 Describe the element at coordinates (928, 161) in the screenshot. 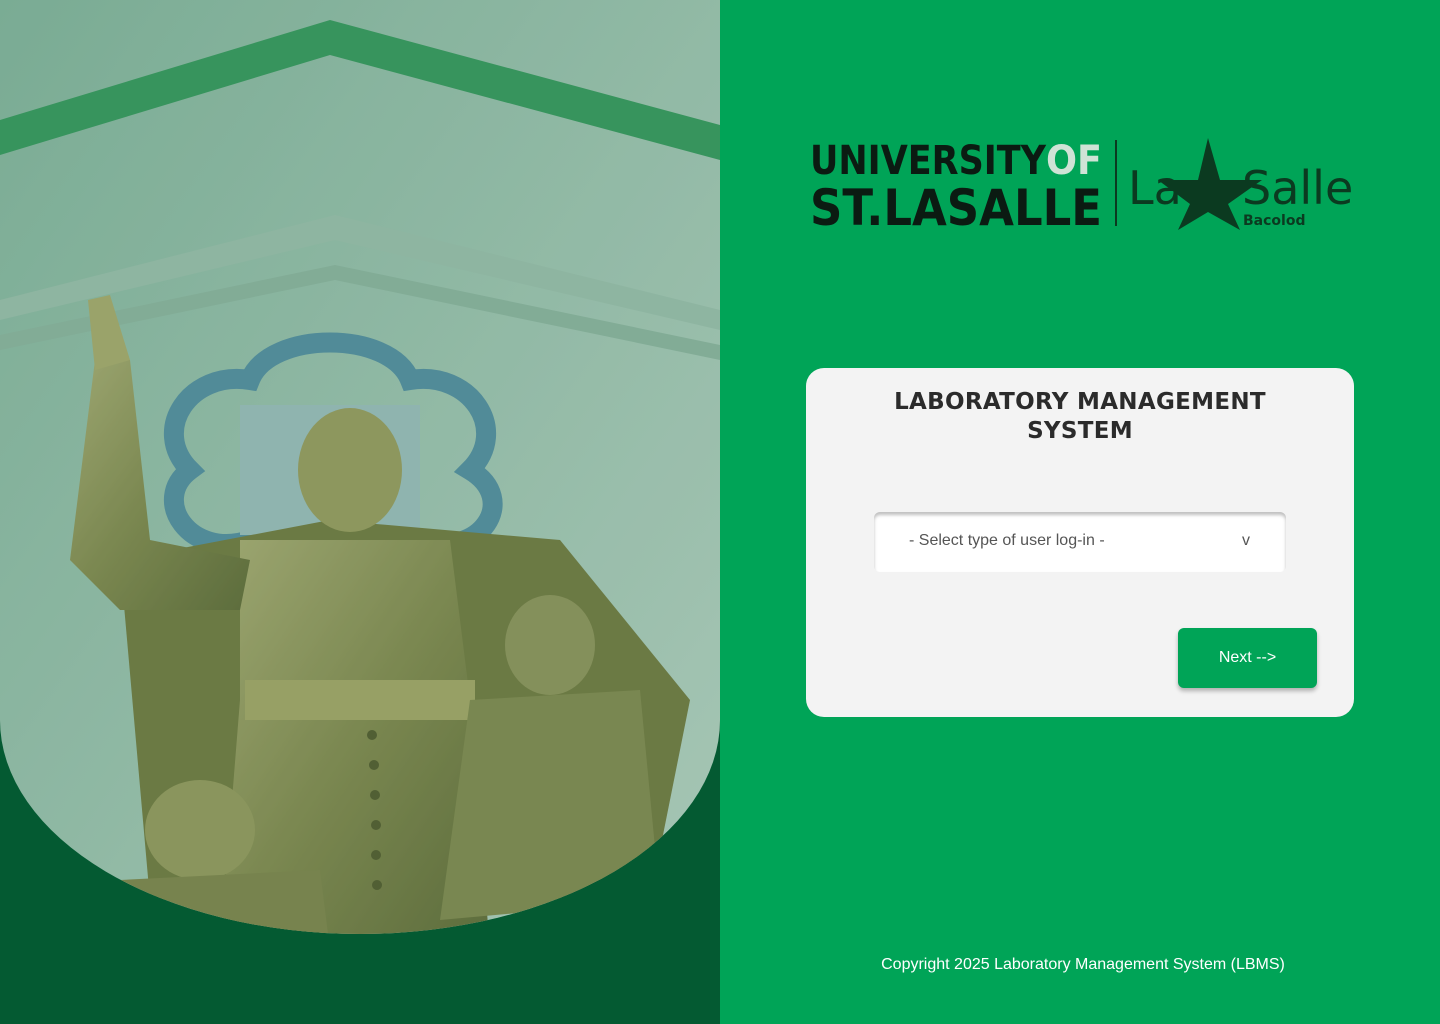

I see `logo-university-text: UNIVERSITY` at that location.